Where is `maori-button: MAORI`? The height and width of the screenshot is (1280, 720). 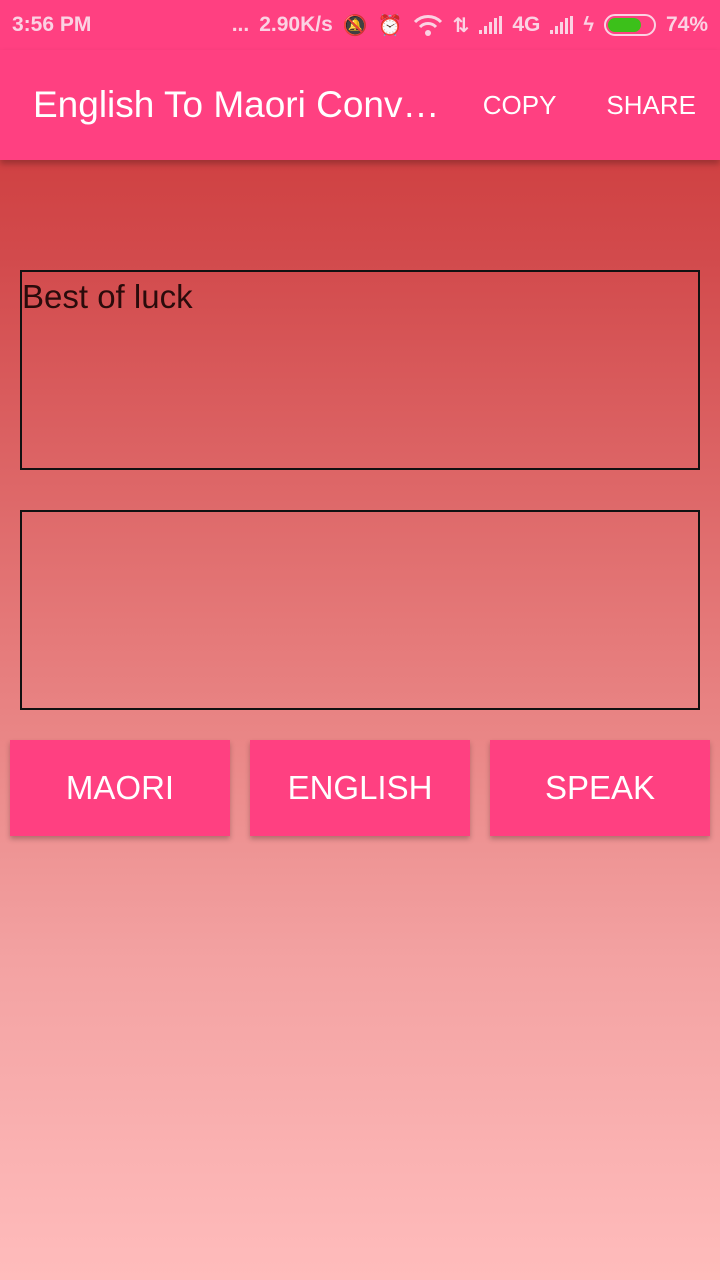
maori-button: MAORI is located at coordinates (120, 788).